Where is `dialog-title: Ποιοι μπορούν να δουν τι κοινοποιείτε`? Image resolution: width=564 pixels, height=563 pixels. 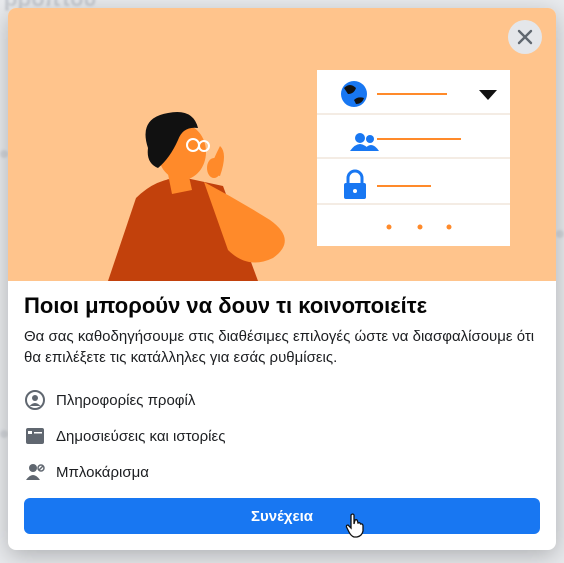 dialog-title: Ποιοι μπορούν να δουν τι κοινοποιείτε is located at coordinates (226, 305).